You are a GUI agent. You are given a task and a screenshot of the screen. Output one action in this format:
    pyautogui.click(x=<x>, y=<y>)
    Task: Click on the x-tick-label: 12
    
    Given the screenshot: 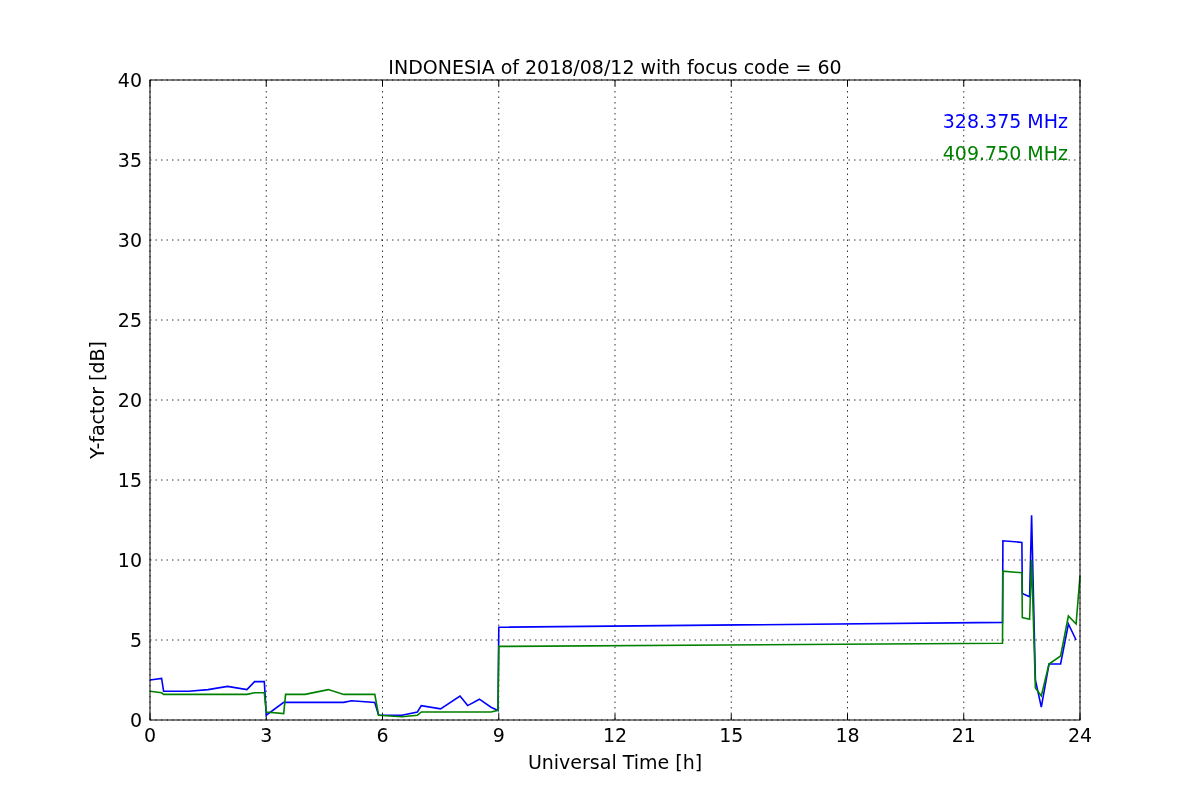 What is the action you would take?
    pyautogui.click(x=615, y=735)
    